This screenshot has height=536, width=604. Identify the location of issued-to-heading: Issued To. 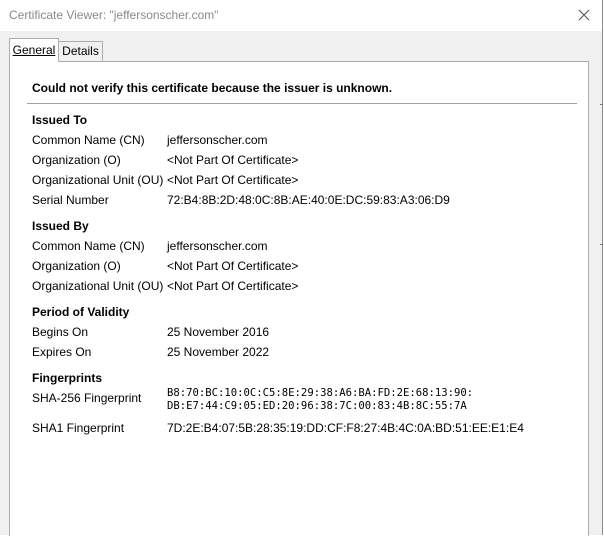
(60, 120).